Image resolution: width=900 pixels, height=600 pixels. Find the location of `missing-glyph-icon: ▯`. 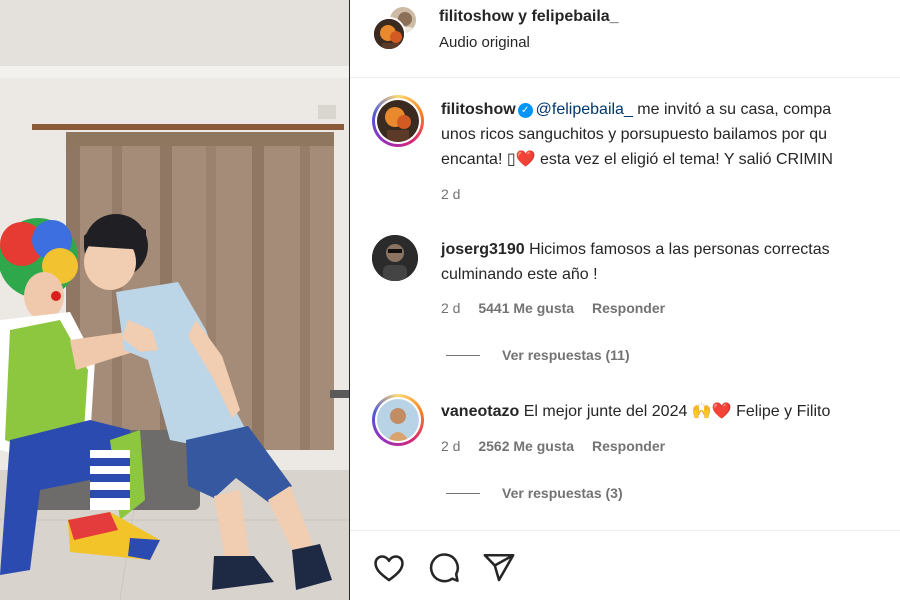

missing-glyph-icon: ▯ is located at coordinates (511, 159).